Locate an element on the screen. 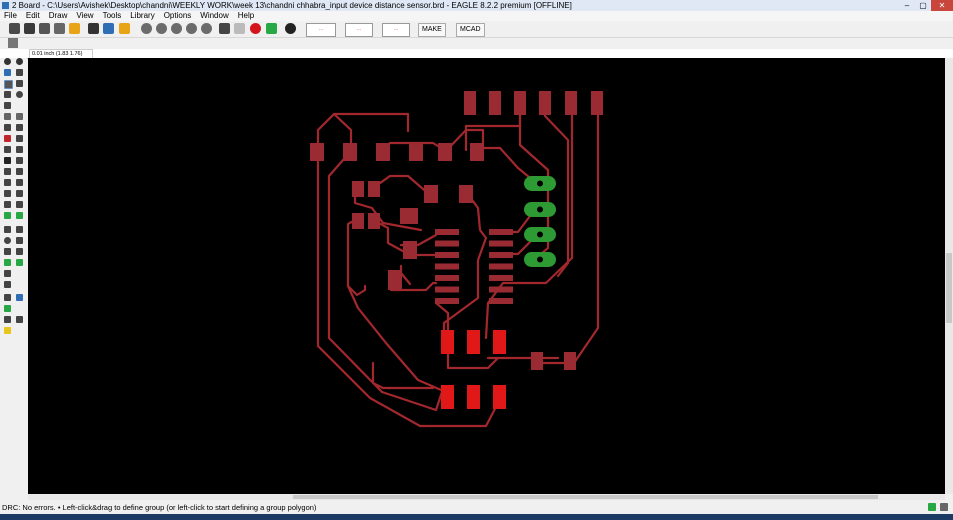  rotate-icon is located at coordinates (19, 94).